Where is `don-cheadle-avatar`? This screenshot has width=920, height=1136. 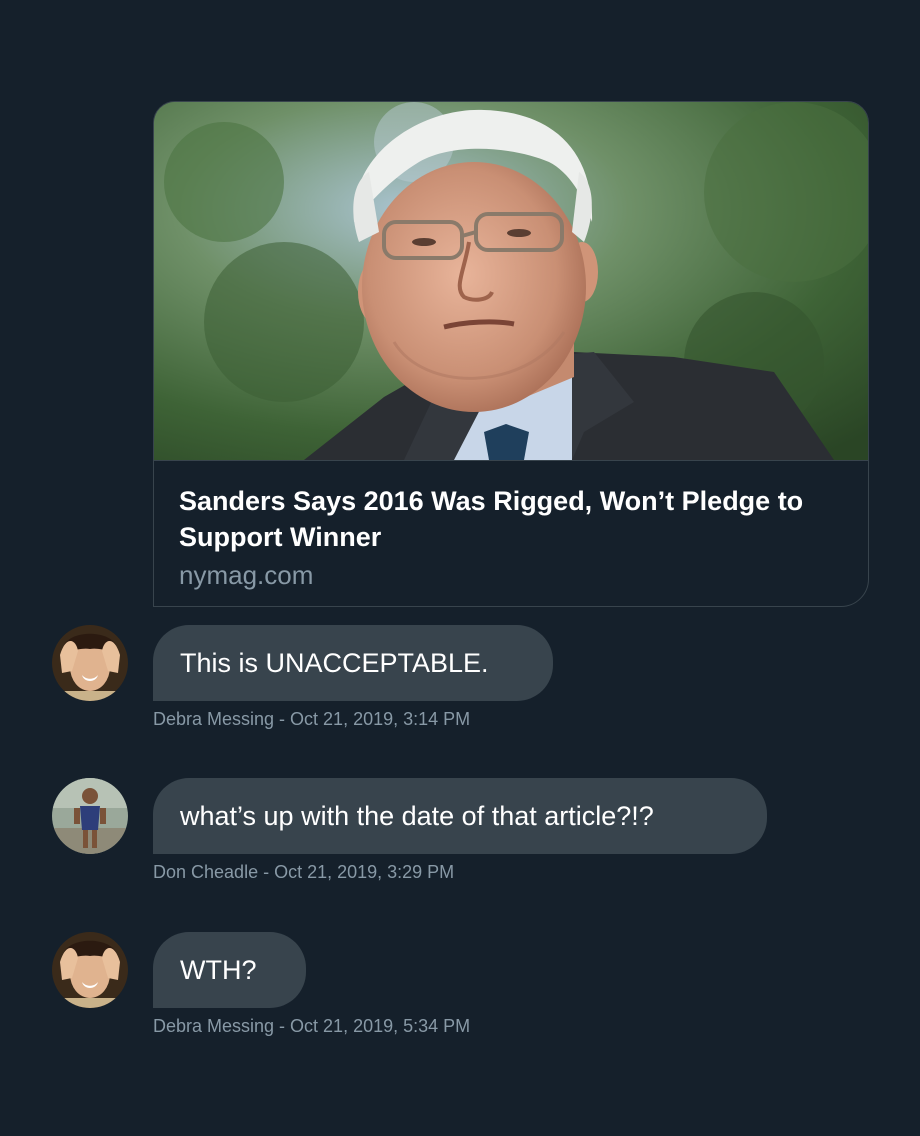 don-cheadle-avatar is located at coordinates (90, 816).